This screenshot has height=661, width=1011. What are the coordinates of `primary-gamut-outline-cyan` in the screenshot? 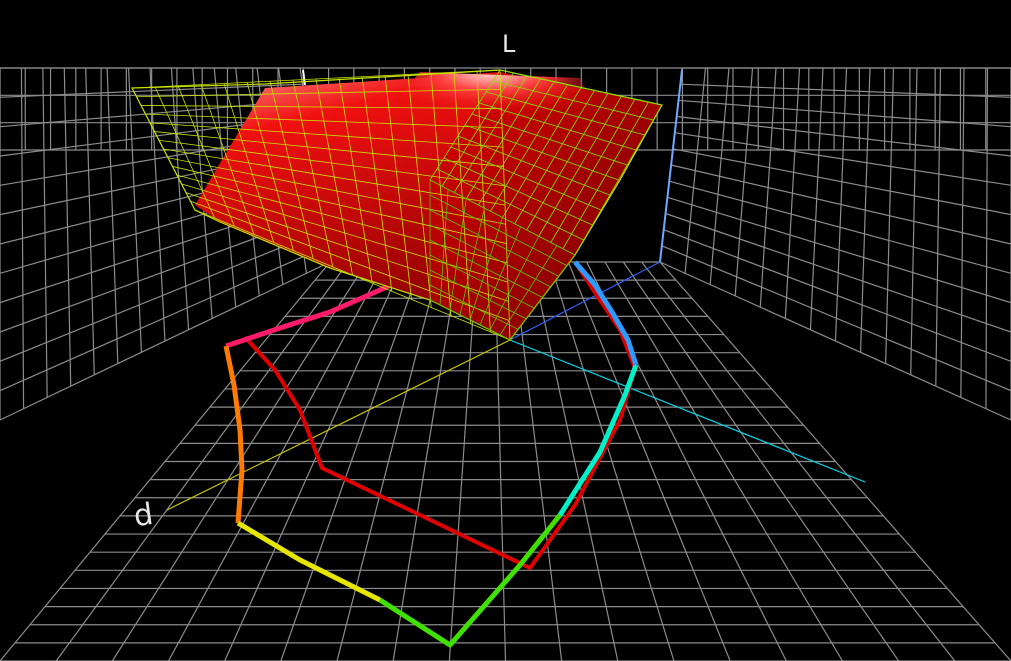 It's located at (598, 440).